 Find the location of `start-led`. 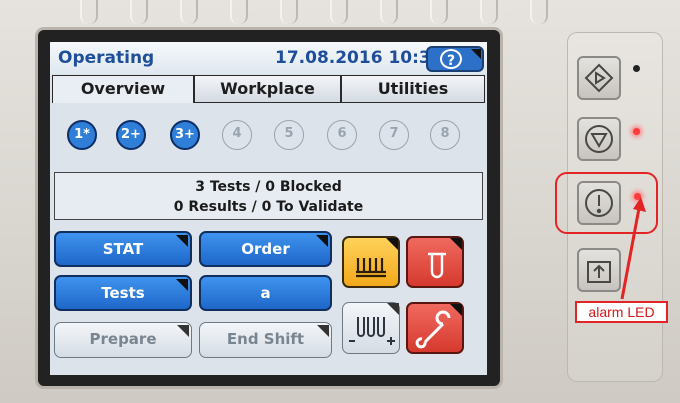

start-led is located at coordinates (636, 68).